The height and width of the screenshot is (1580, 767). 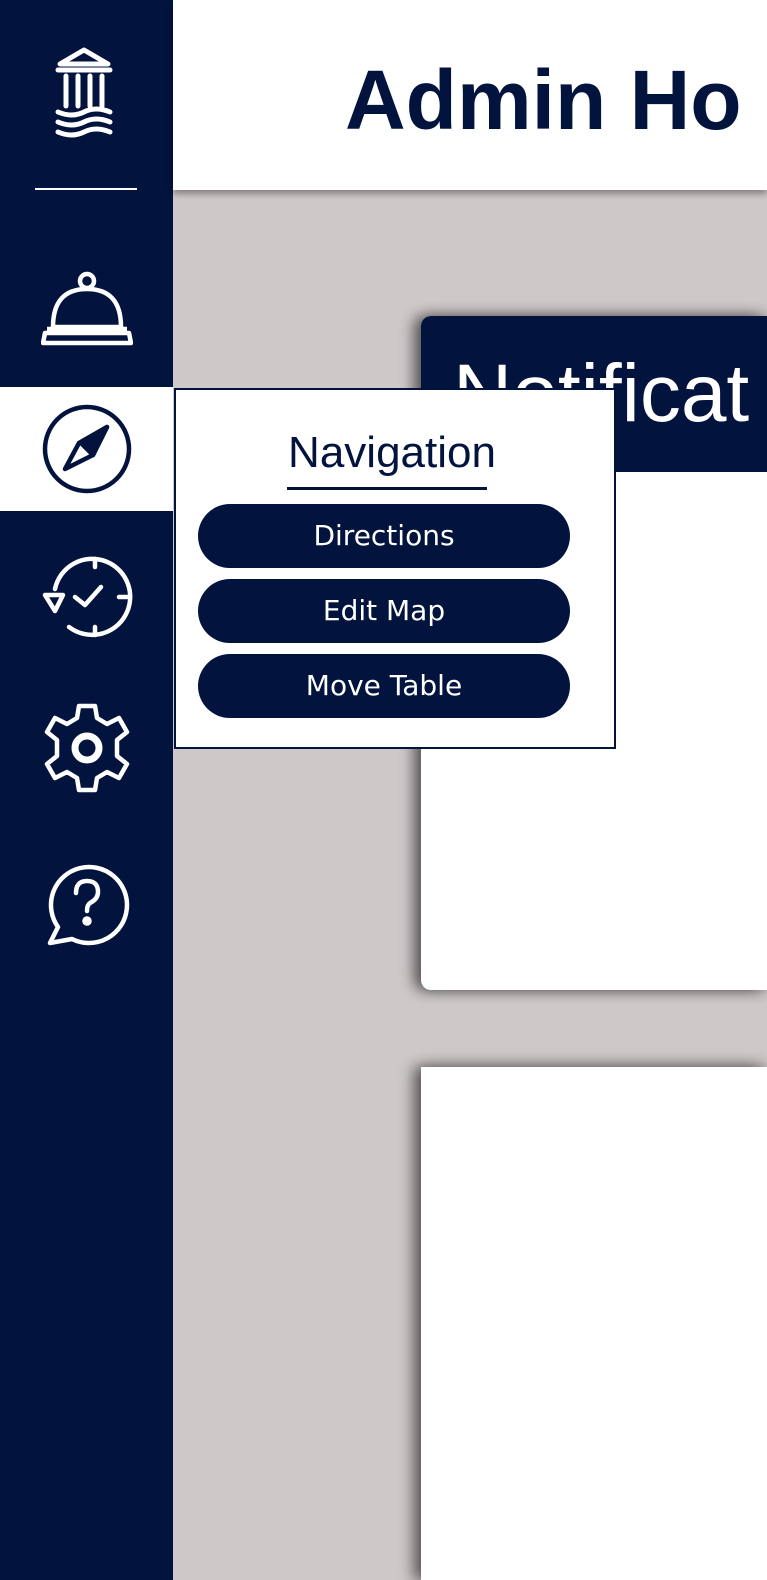 I want to click on navigation-menu-underline, so click(x=387, y=488).